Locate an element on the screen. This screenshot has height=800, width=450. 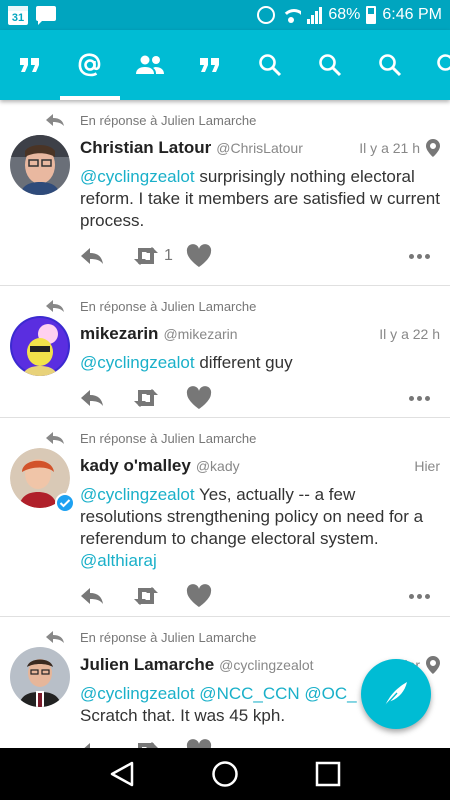
author-handle: @cyclingzealot is located at coordinates (266, 665).